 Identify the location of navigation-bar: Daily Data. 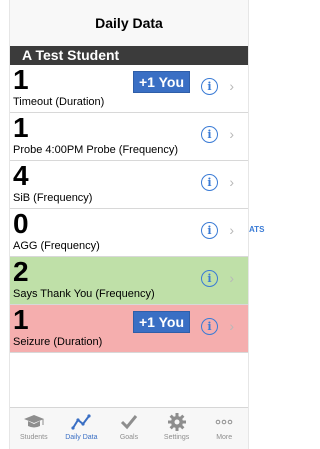
(129, 23).